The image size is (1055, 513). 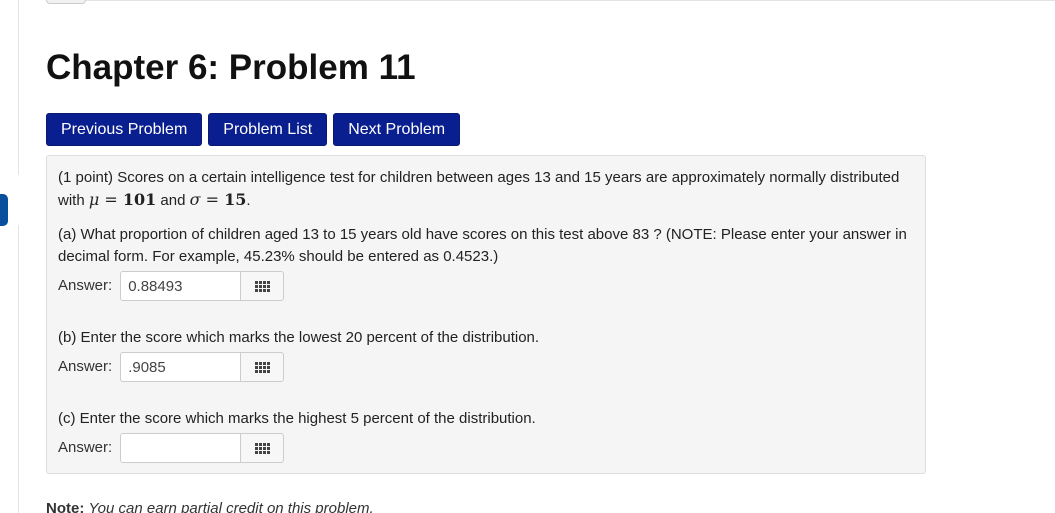 I want to click on answer-input-b, so click(x=180, y=367).